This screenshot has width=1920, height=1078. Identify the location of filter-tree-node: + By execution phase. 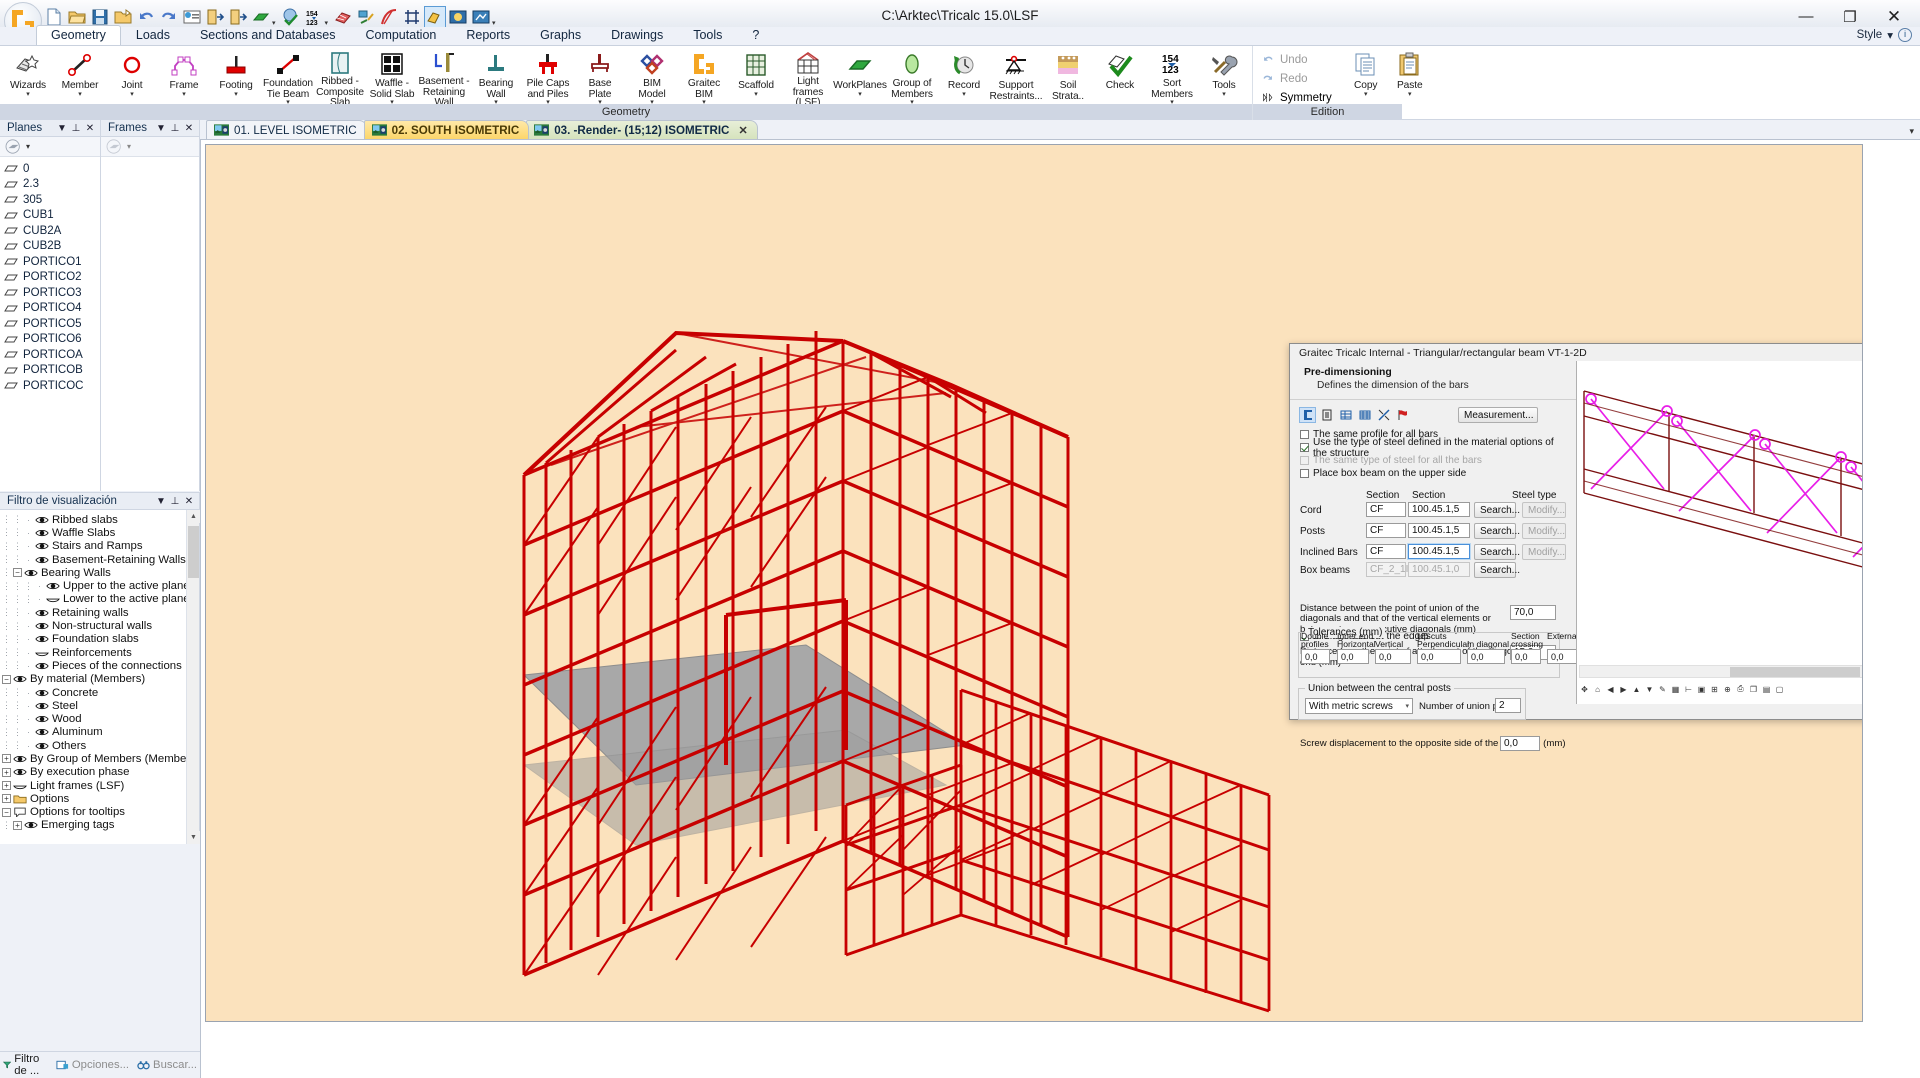
(100, 772).